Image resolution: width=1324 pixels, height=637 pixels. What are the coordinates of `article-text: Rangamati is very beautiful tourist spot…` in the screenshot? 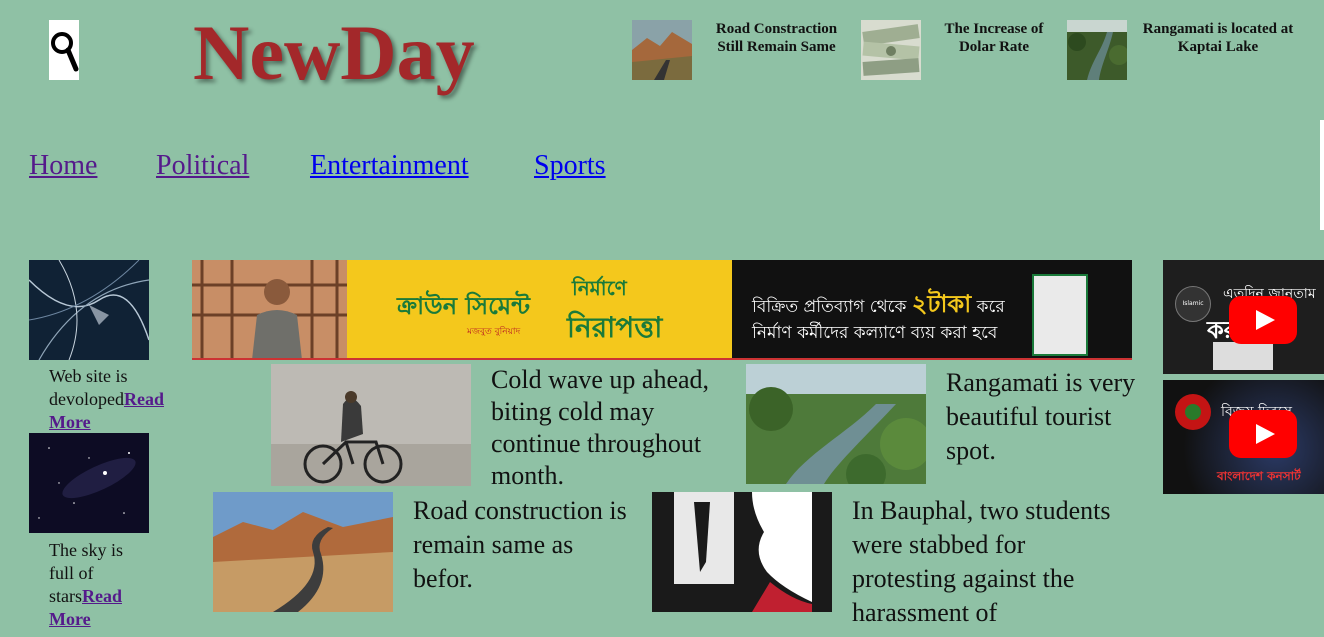 It's located at (1041, 417).